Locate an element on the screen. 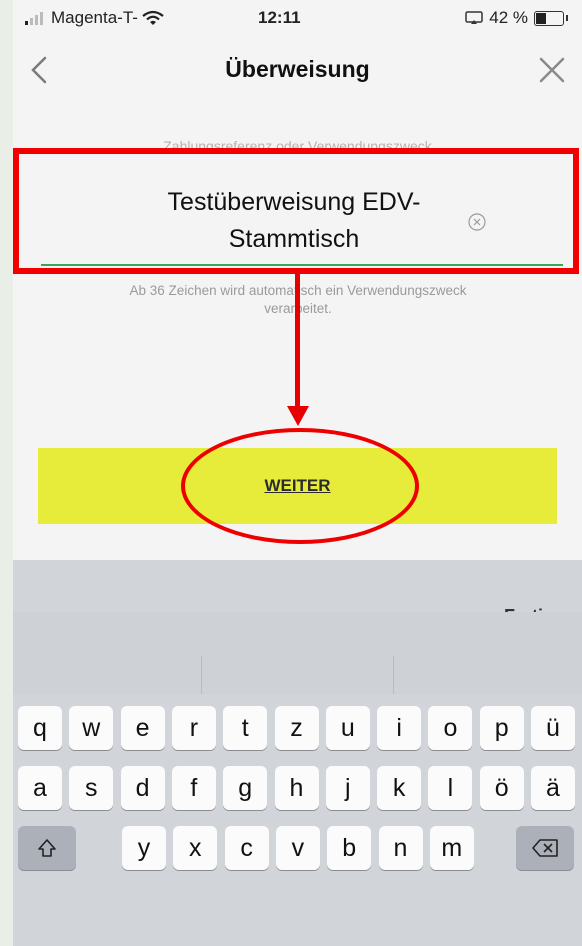 The image size is (582, 946). key-o: o is located at coordinates (450, 728).